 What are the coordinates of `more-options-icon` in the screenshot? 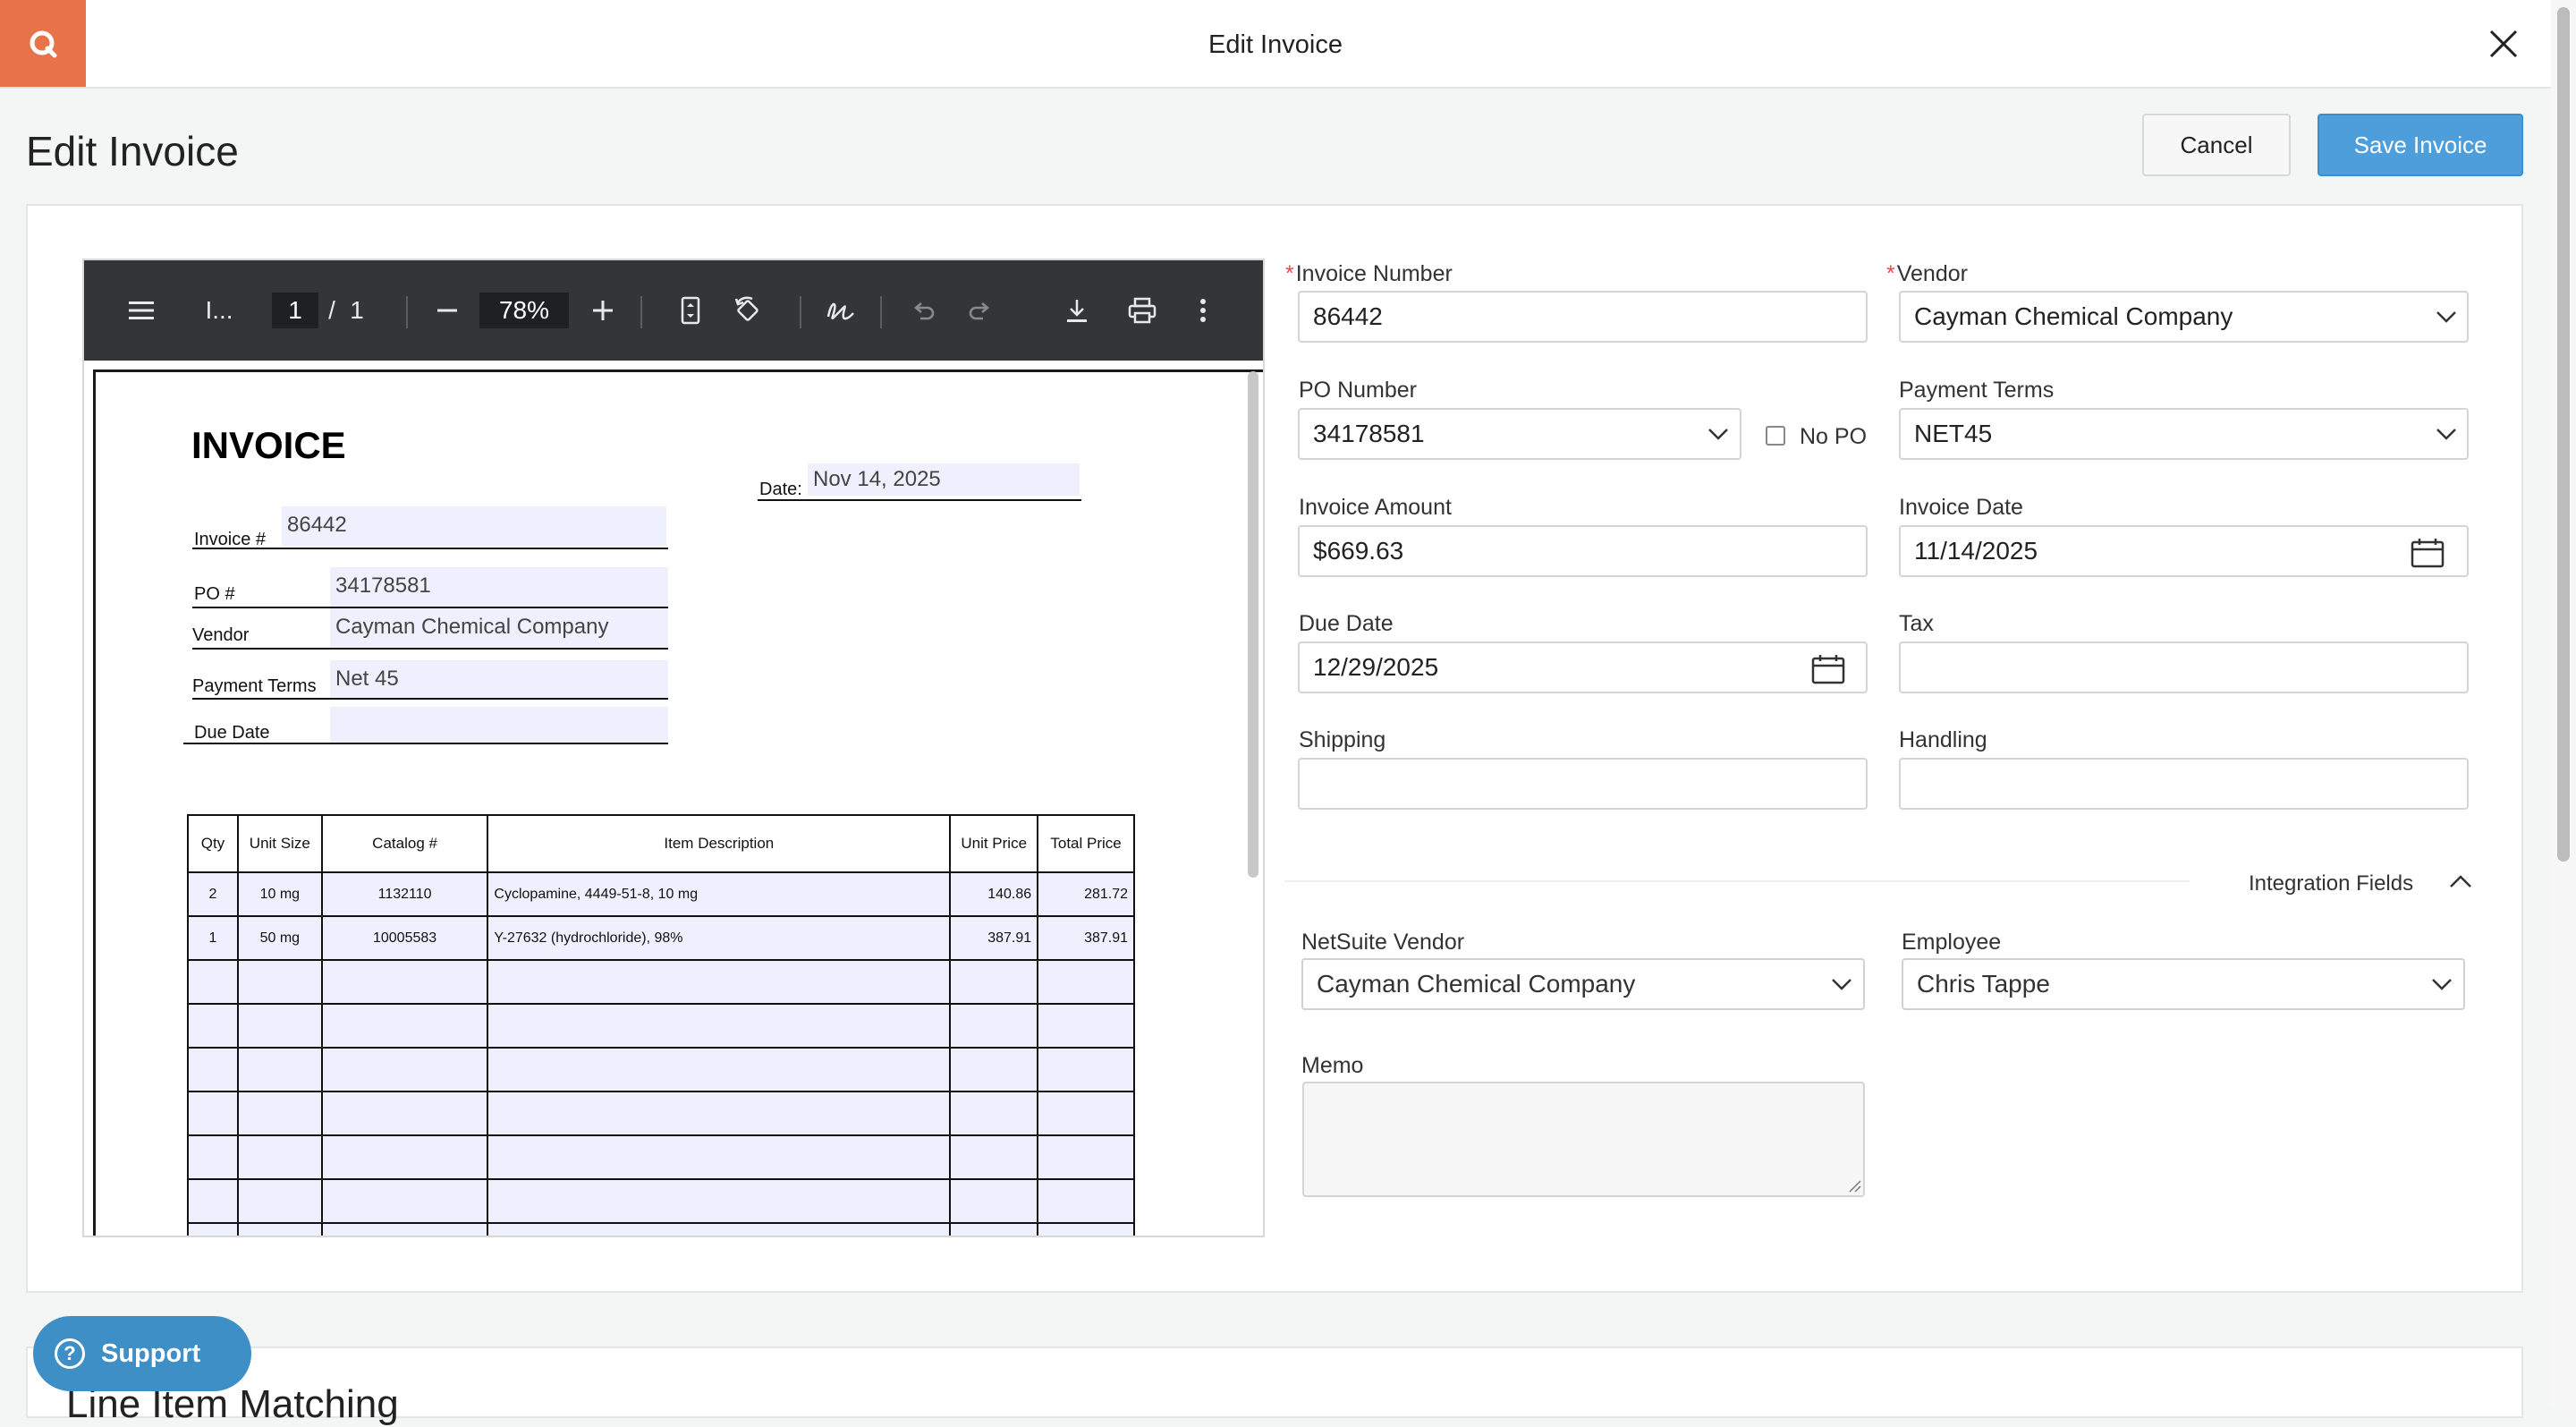 It's located at (1203, 310).